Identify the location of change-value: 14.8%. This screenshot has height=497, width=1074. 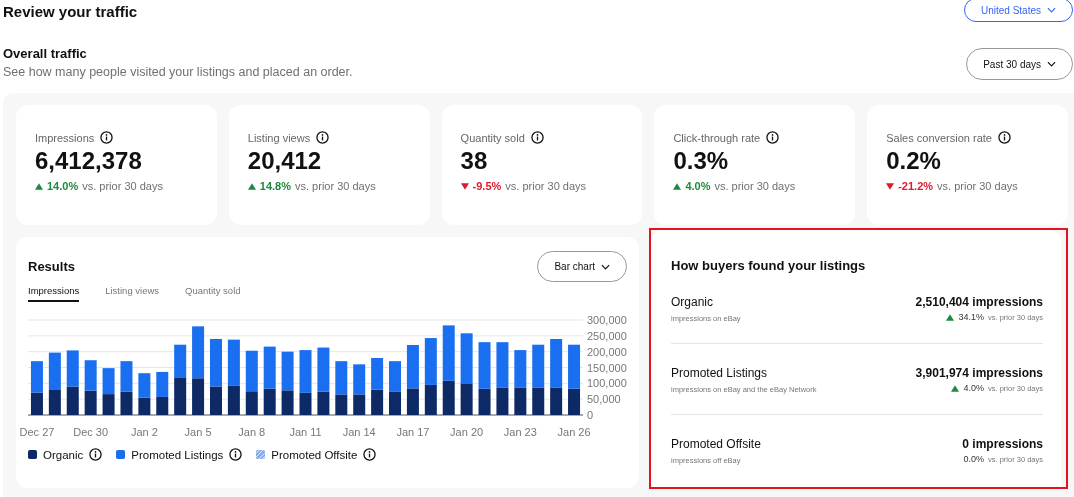
(275, 186).